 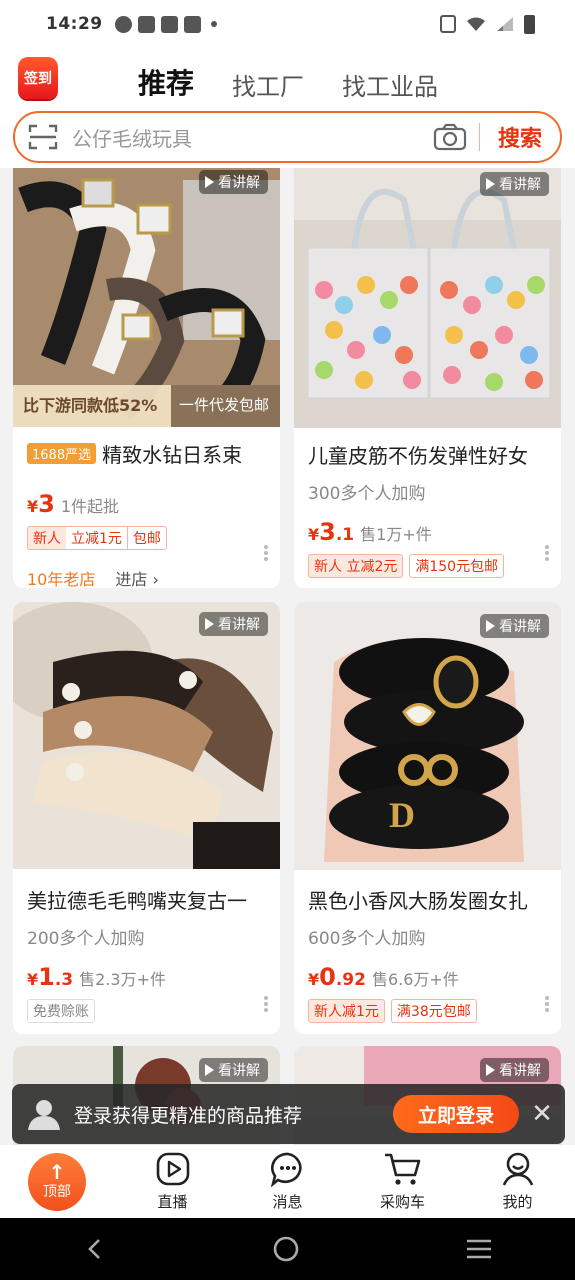 I want to click on product-image: D 看讲解, so click(x=427, y=736).